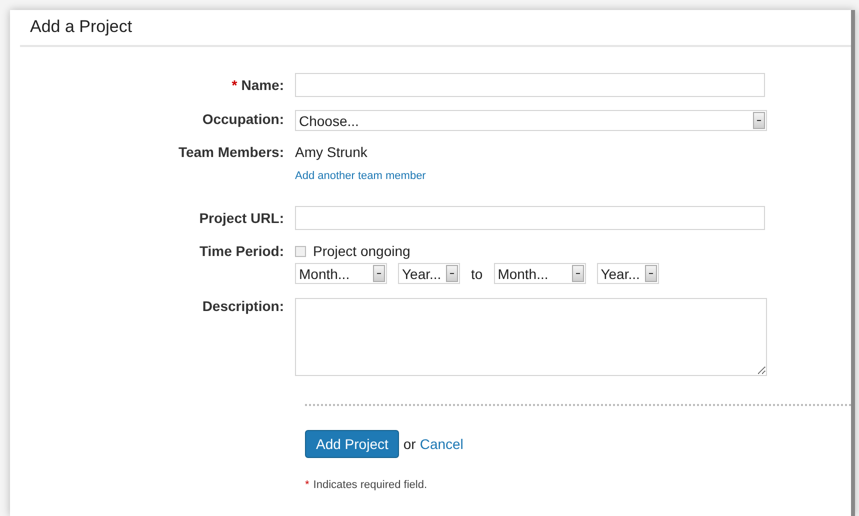 Image resolution: width=859 pixels, height=516 pixels. Describe the element at coordinates (331, 152) in the screenshot. I see `team-member-name: Amy Strunk` at that location.